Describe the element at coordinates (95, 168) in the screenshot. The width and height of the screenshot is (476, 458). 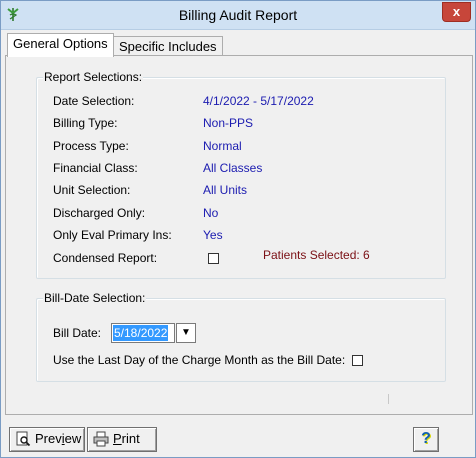
I see `financial-class-label: Financial Class:` at that location.